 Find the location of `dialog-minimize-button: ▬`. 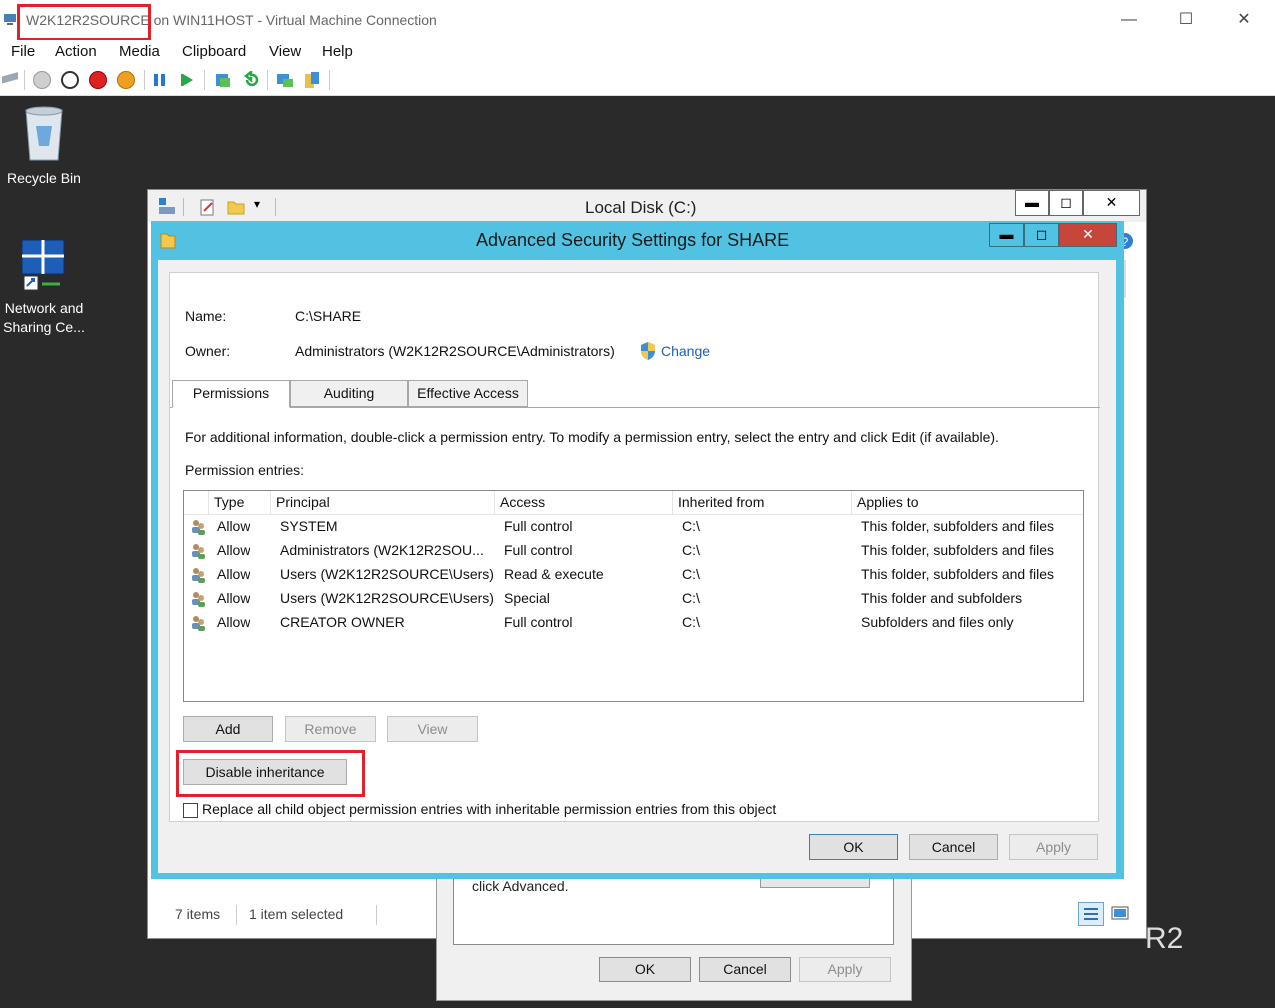

dialog-minimize-button: ▬ is located at coordinates (1006, 235).